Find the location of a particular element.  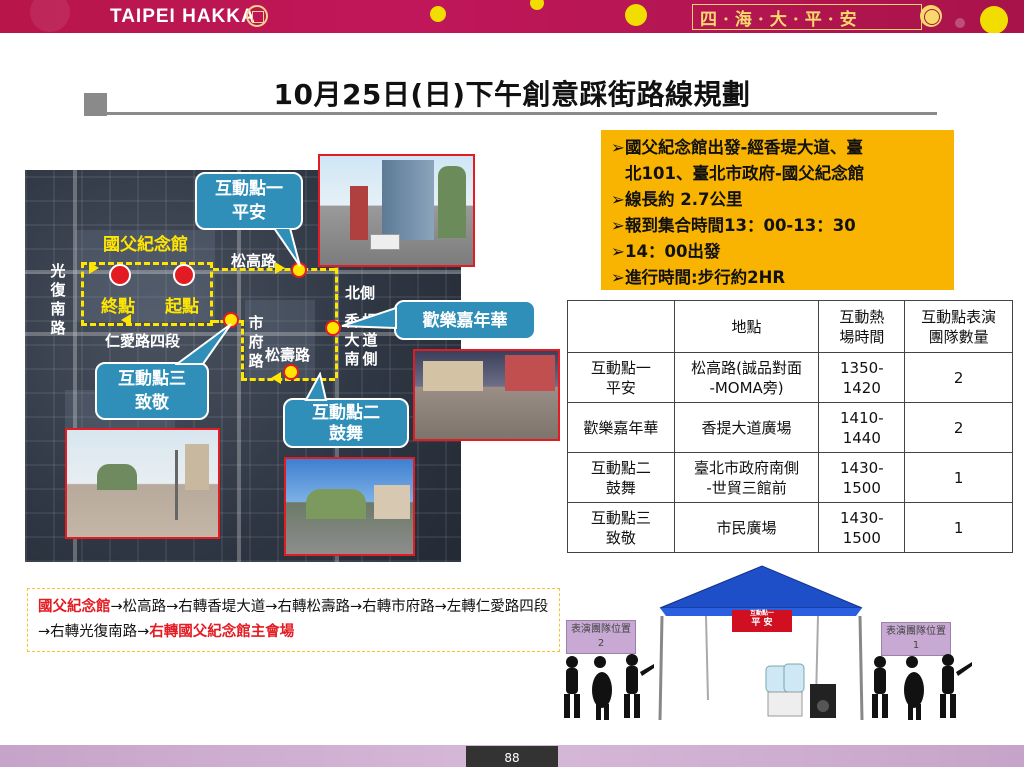

tent-banner: 互動點一 平 安 is located at coordinates (762, 621).